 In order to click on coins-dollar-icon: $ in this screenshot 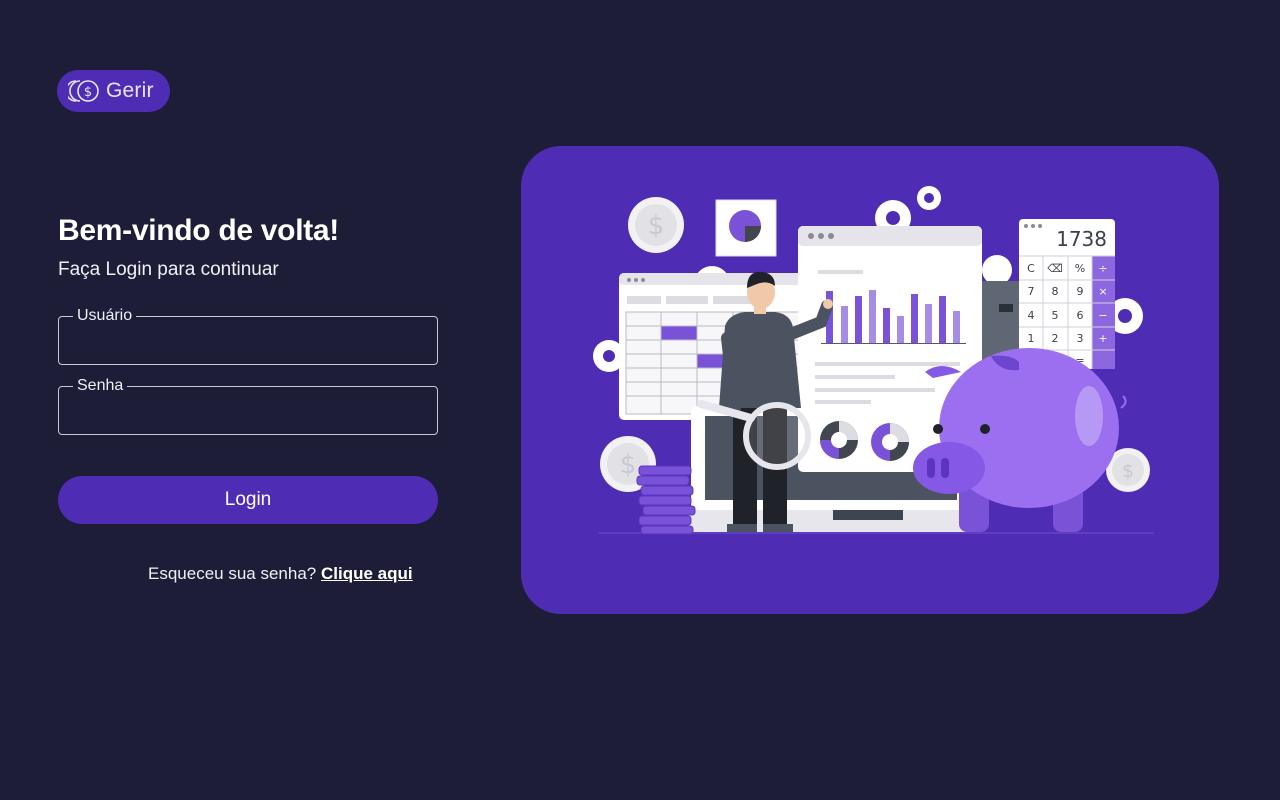, I will do `click(83, 91)`.